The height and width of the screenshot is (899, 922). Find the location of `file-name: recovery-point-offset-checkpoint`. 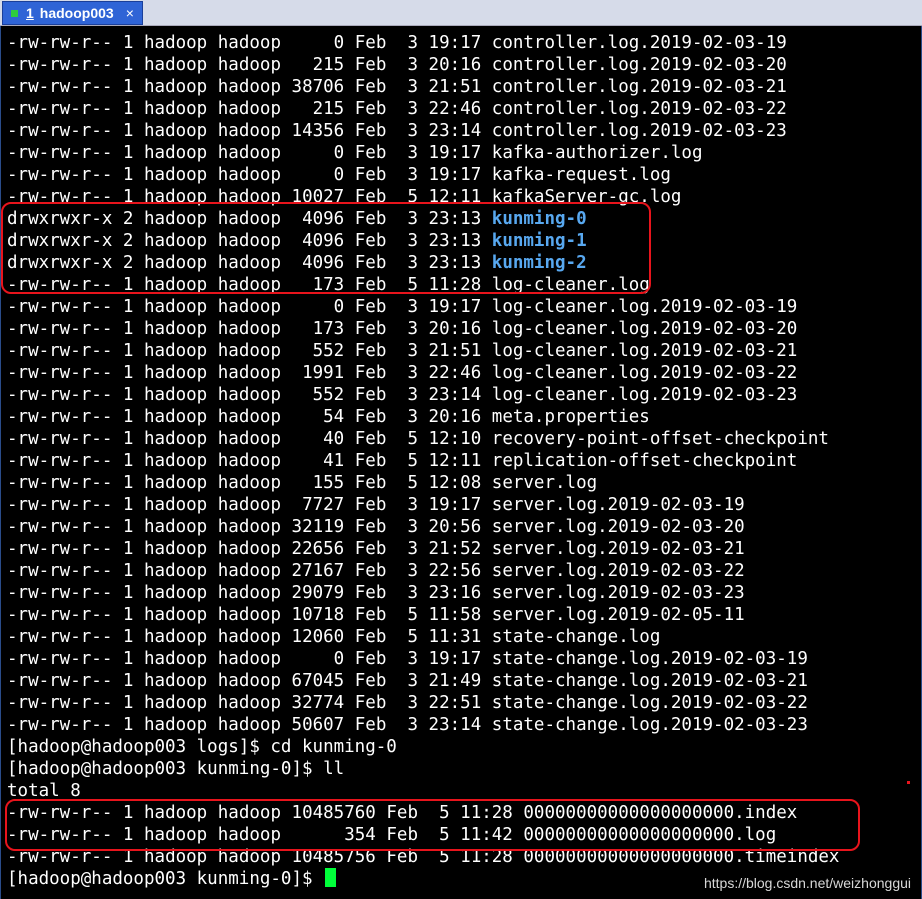

file-name: recovery-point-offset-checkpoint is located at coordinates (660, 439).